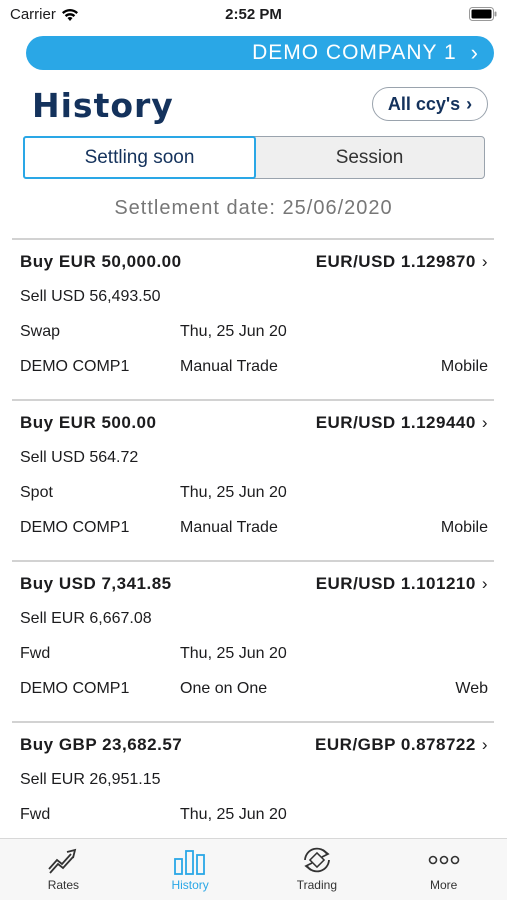  I want to click on status-bar: Carrier 2:52 PM, so click(253, 15).